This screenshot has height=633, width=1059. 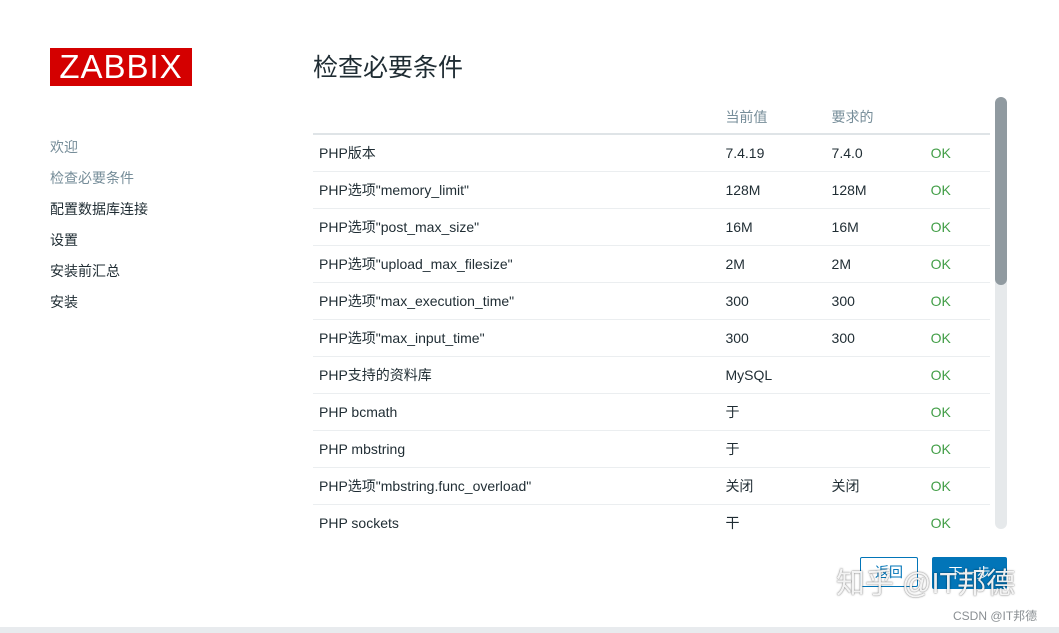 What do you see at coordinates (881, 153) in the screenshot?
I see `row-required: 7.4.0` at bounding box center [881, 153].